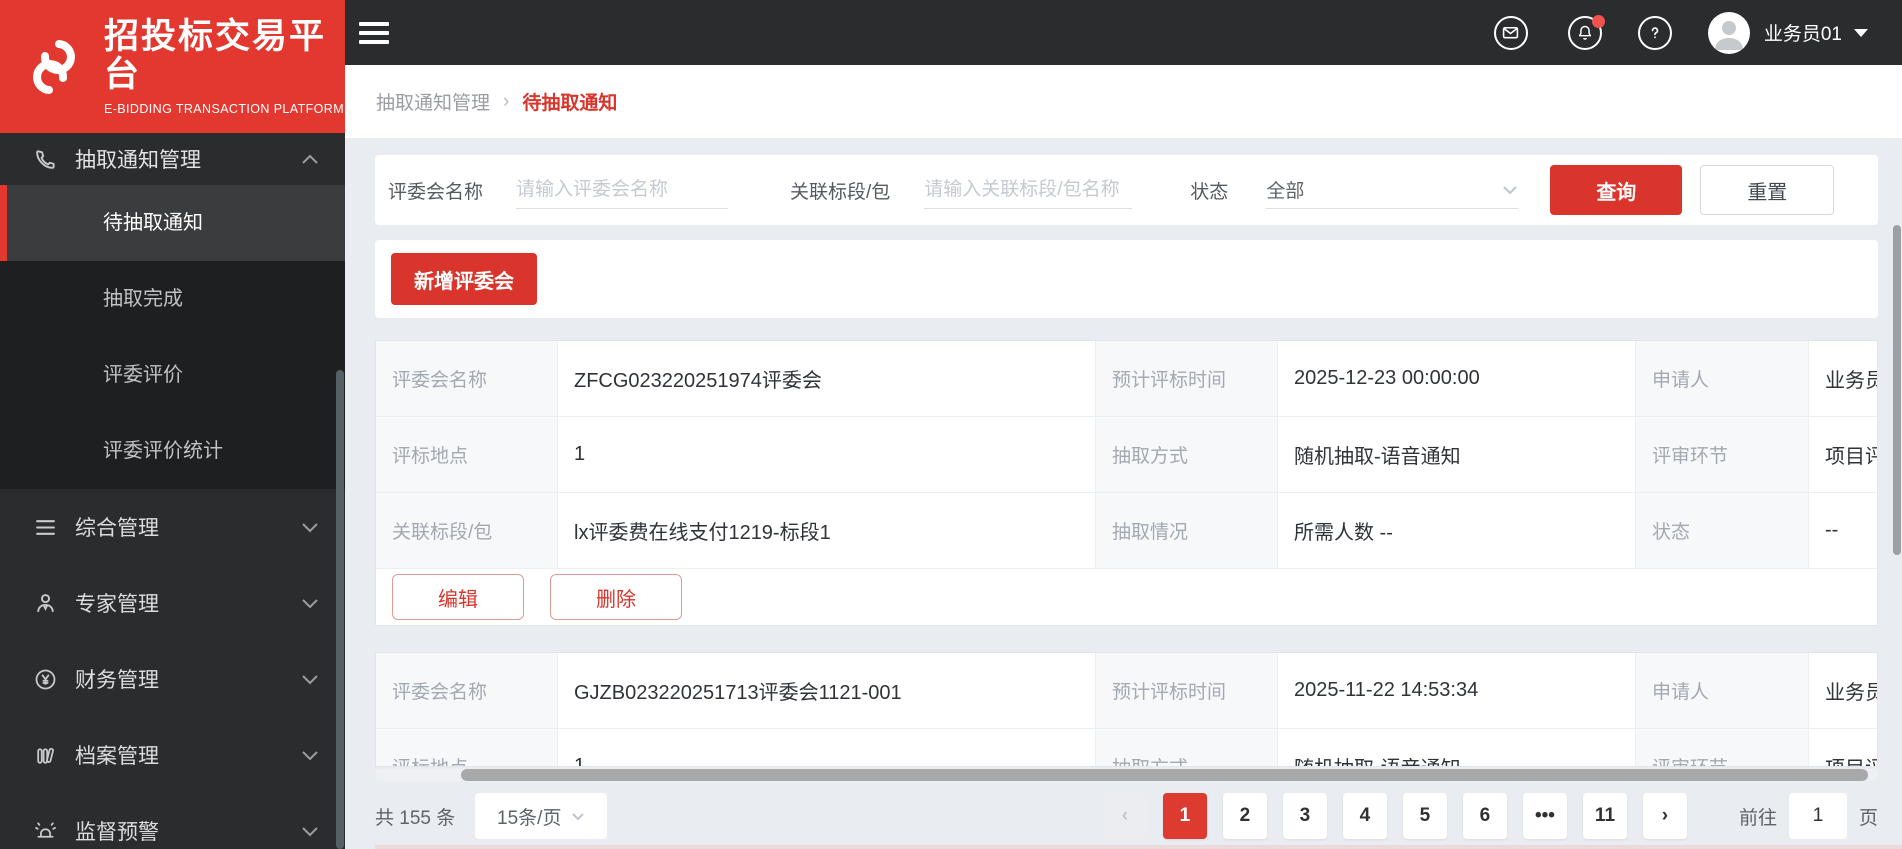 Image resolution: width=1902 pixels, height=849 pixels. I want to click on sidebar-item-extraction-done: 抽取完成, so click(172, 299).